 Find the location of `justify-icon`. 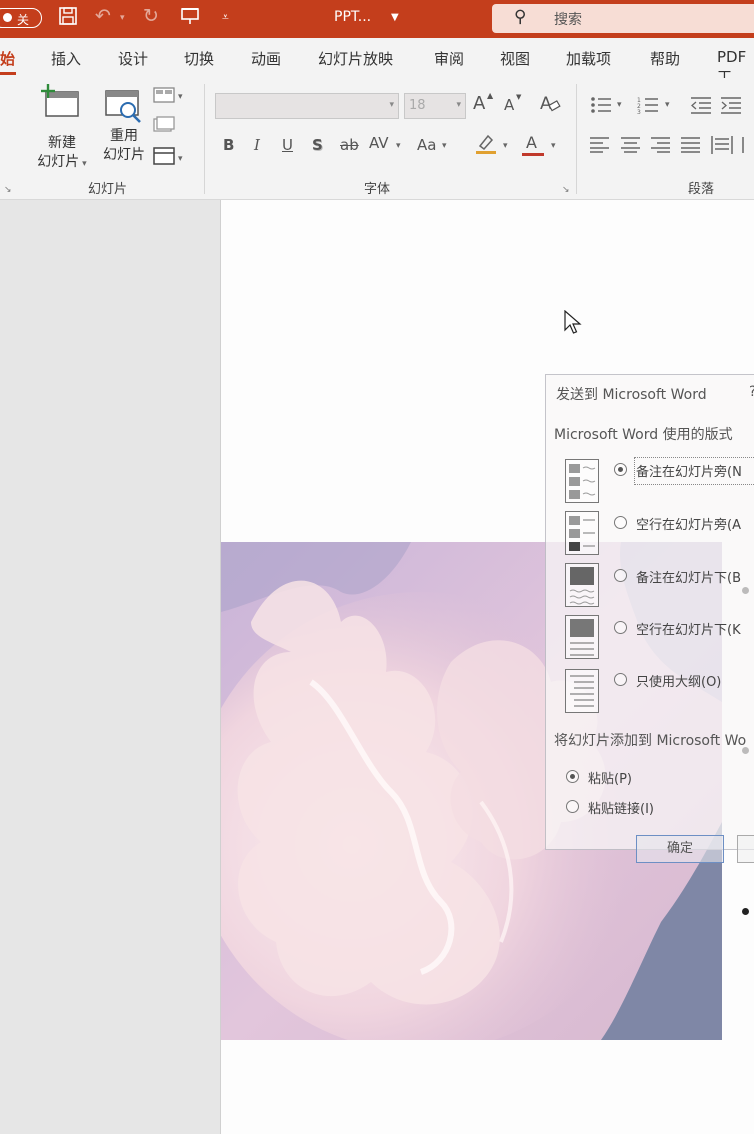

justify-icon is located at coordinates (691, 147).